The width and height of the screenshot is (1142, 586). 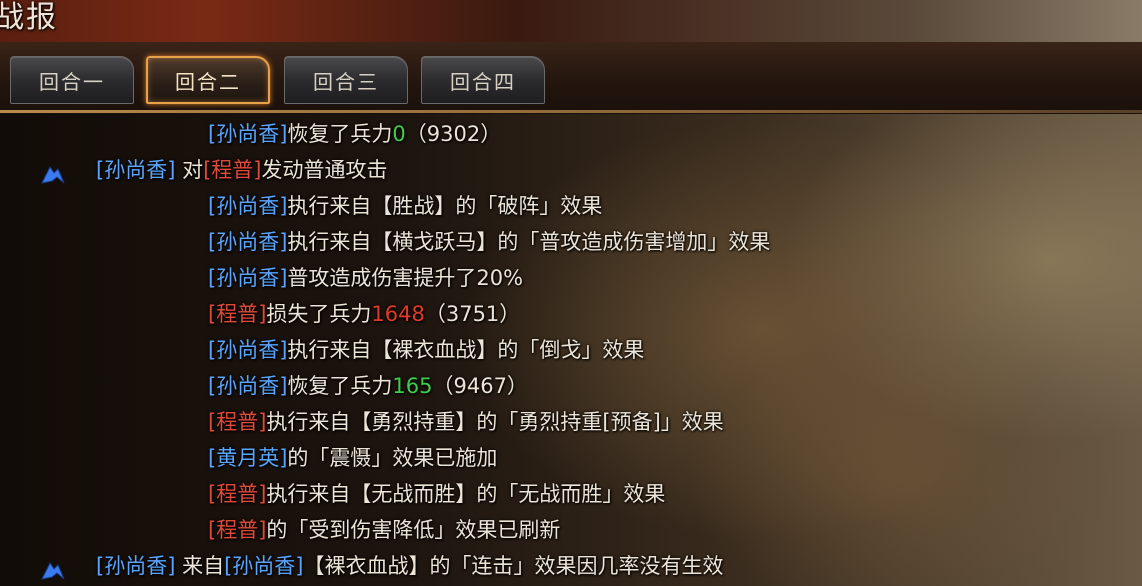 What do you see at coordinates (571, 22) in the screenshot?
I see `title-bar: 战报` at bounding box center [571, 22].